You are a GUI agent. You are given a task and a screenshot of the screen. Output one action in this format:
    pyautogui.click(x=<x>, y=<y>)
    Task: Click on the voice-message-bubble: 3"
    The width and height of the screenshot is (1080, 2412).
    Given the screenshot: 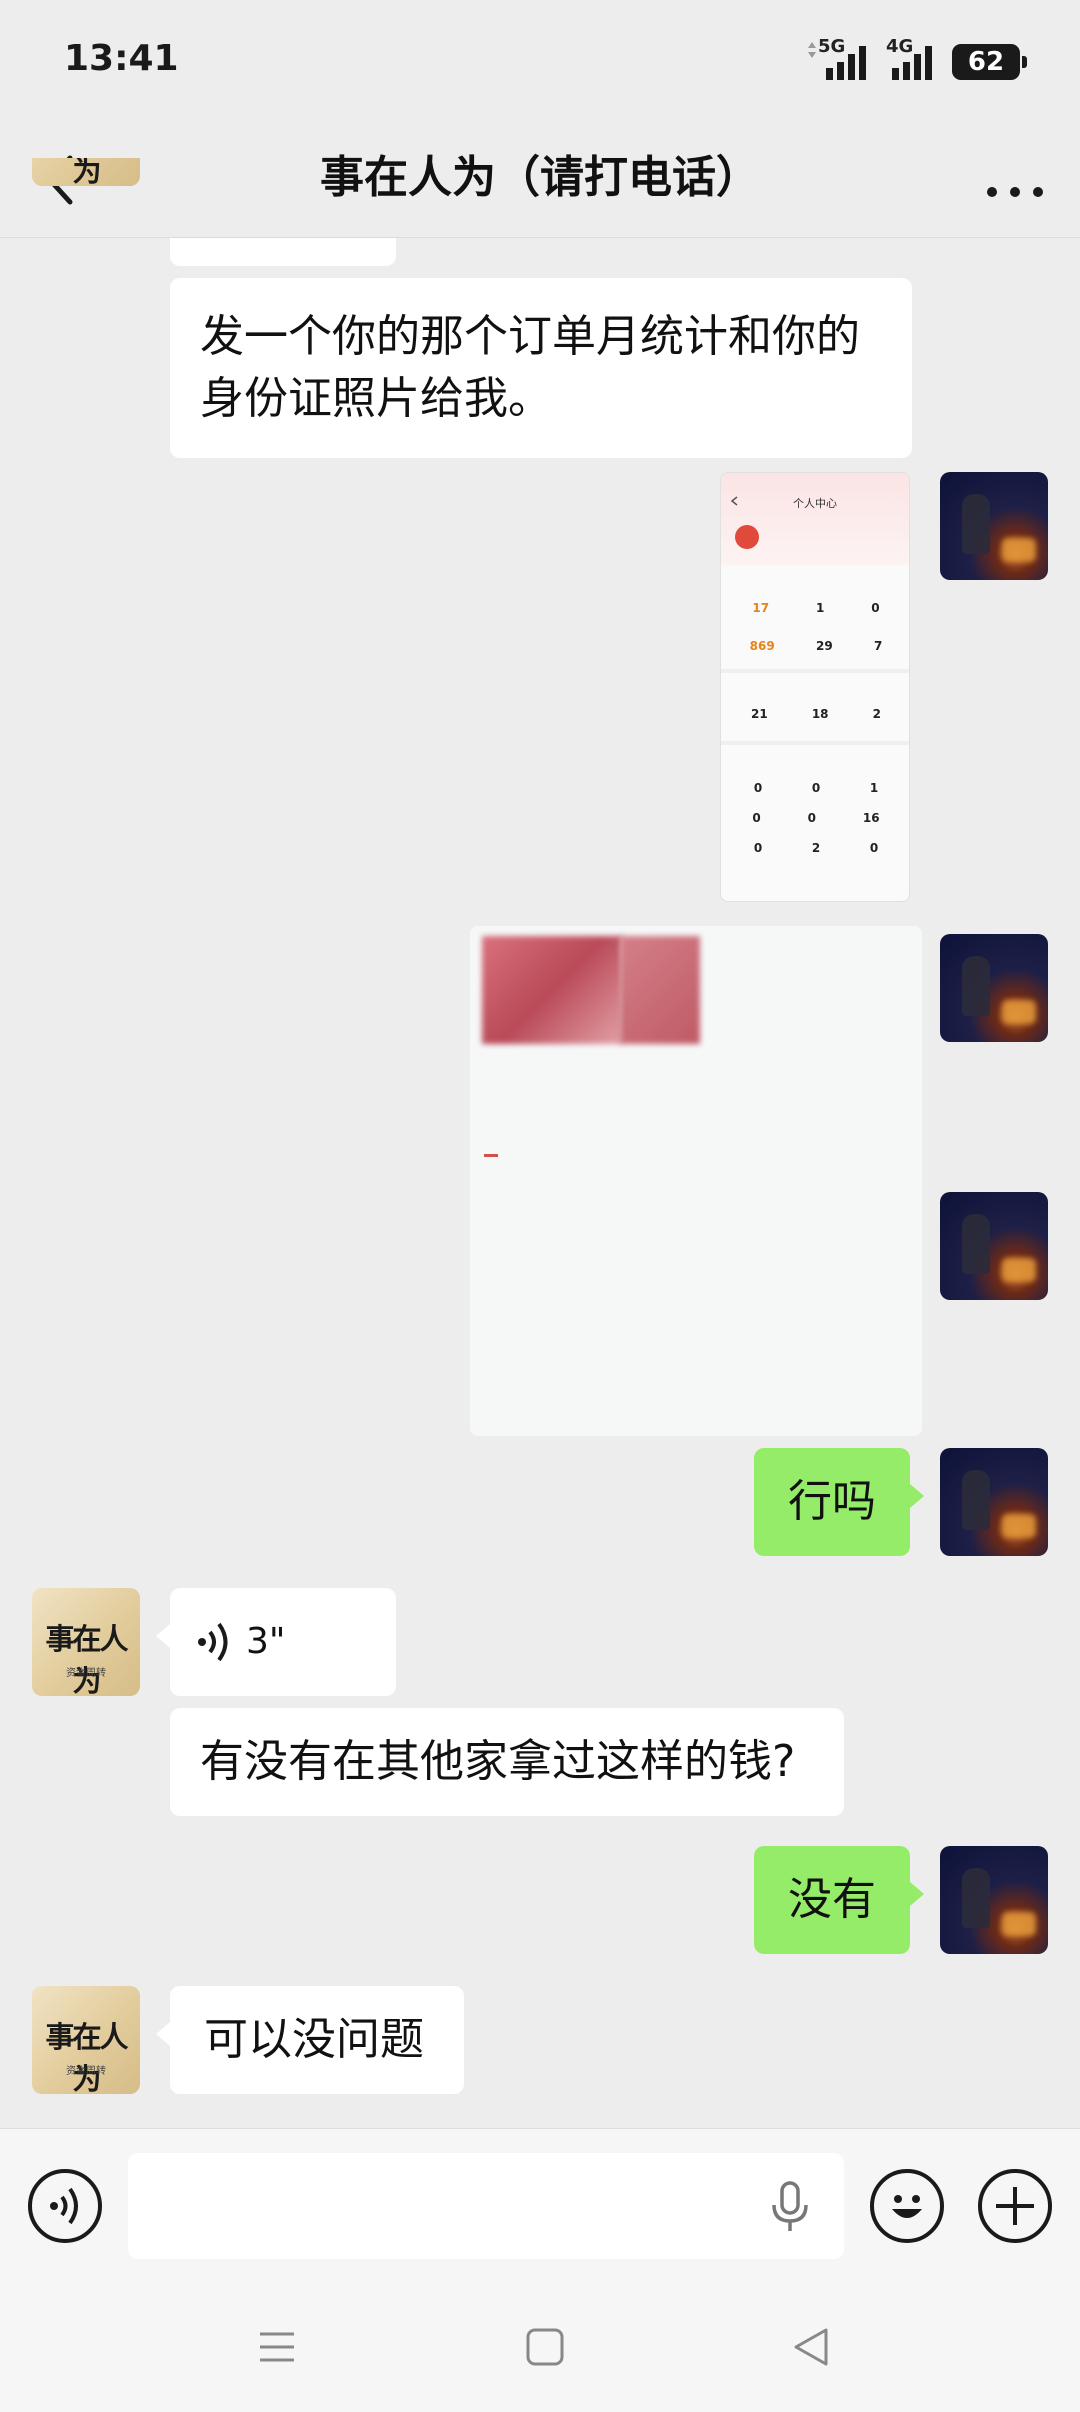 What is the action you would take?
    pyautogui.click(x=276, y=1642)
    